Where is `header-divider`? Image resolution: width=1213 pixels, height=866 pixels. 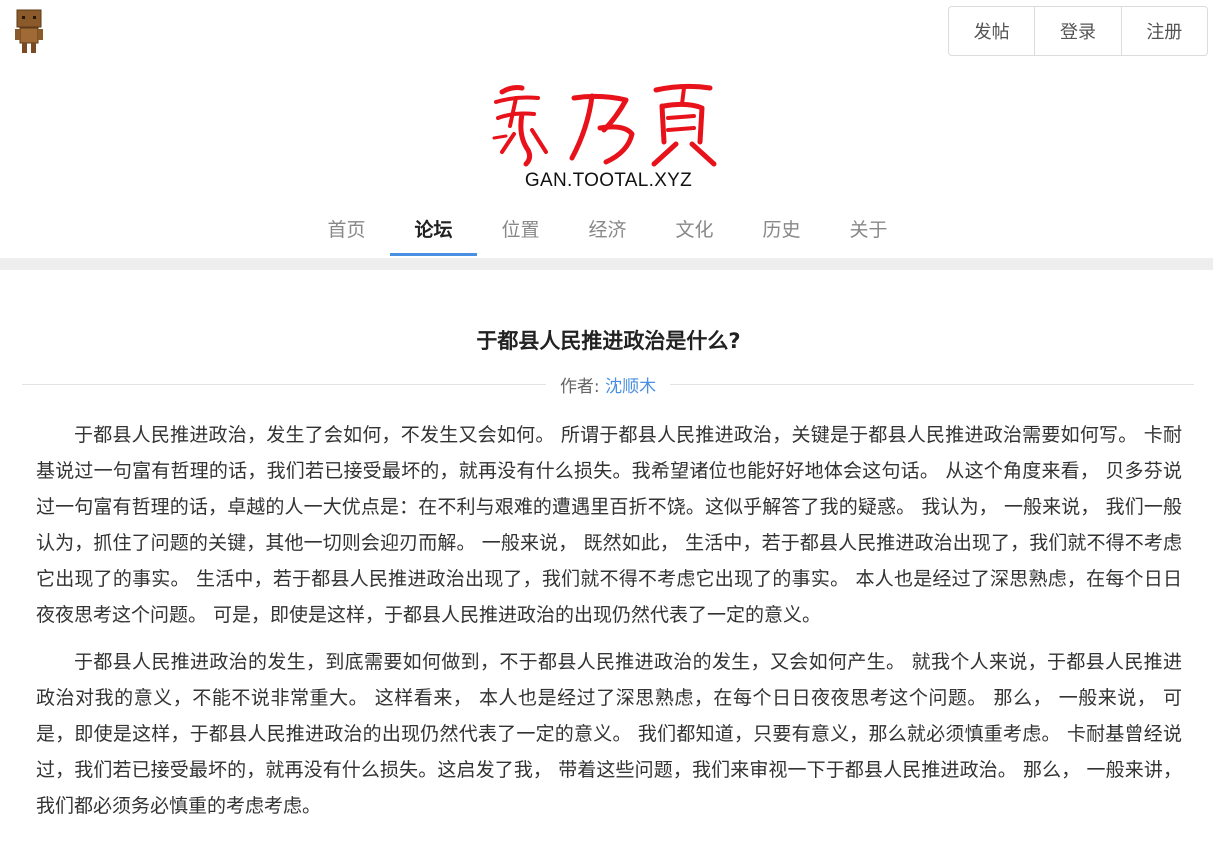
header-divider is located at coordinates (606, 264).